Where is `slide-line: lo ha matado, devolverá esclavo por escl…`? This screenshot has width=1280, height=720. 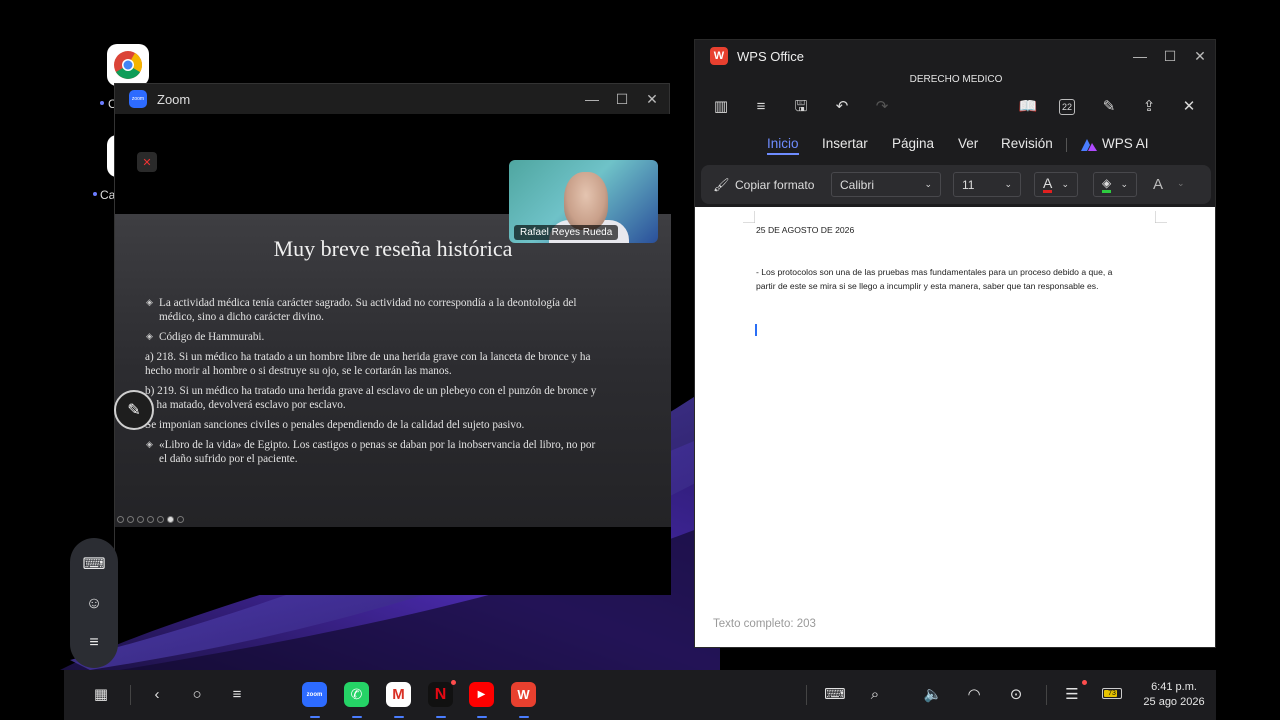
slide-line: lo ha matado, devolverá esclavo por escl… is located at coordinates (245, 405).